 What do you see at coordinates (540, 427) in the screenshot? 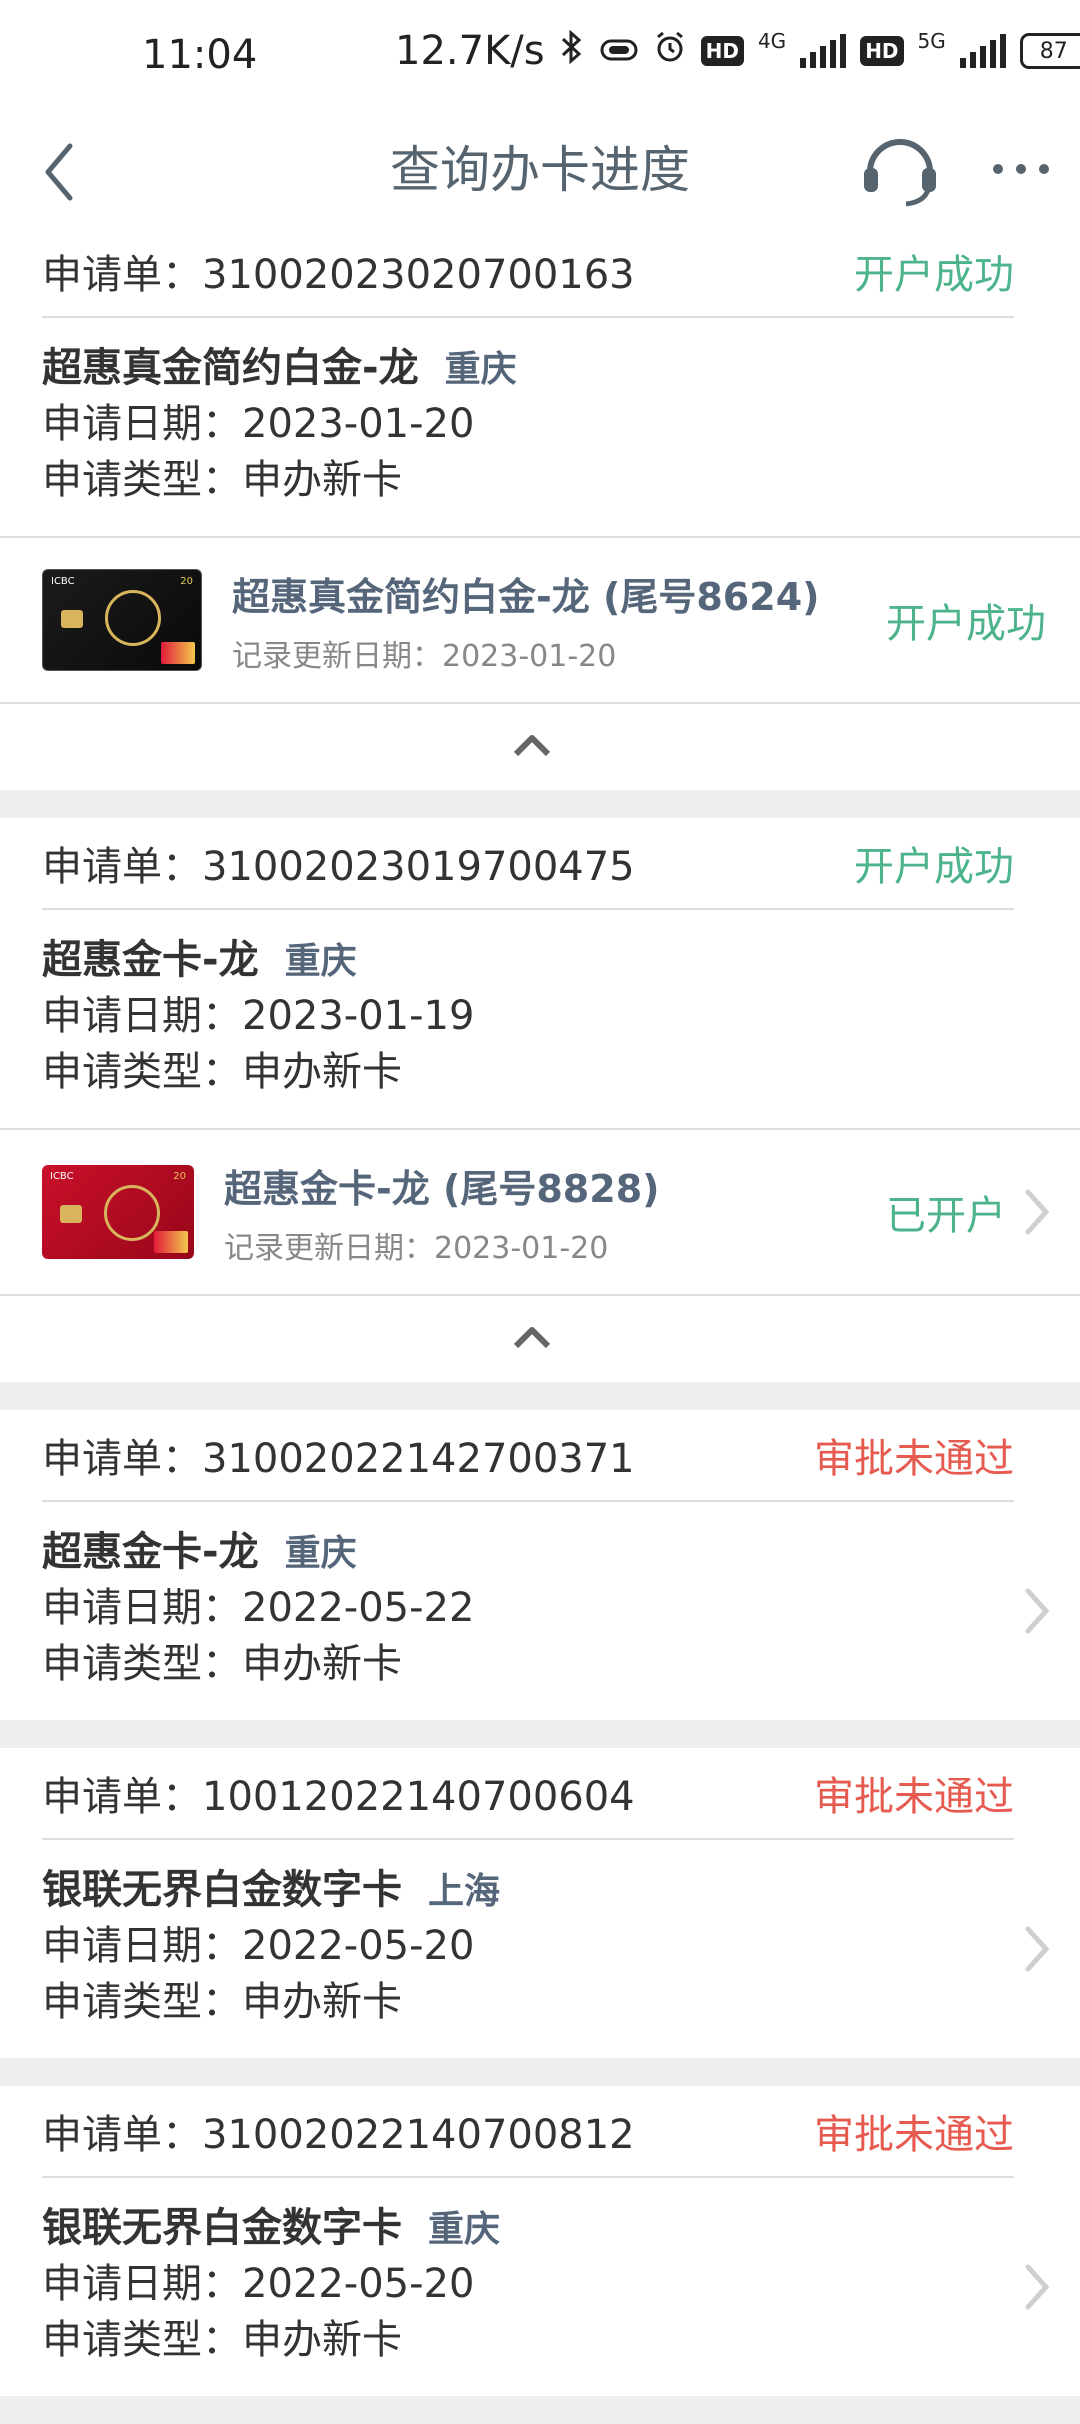
I see `application-info: 超惠真金简约白金-龙 重庆 申请日期：2023-01-20 申请类型：申办新卡` at bounding box center [540, 427].